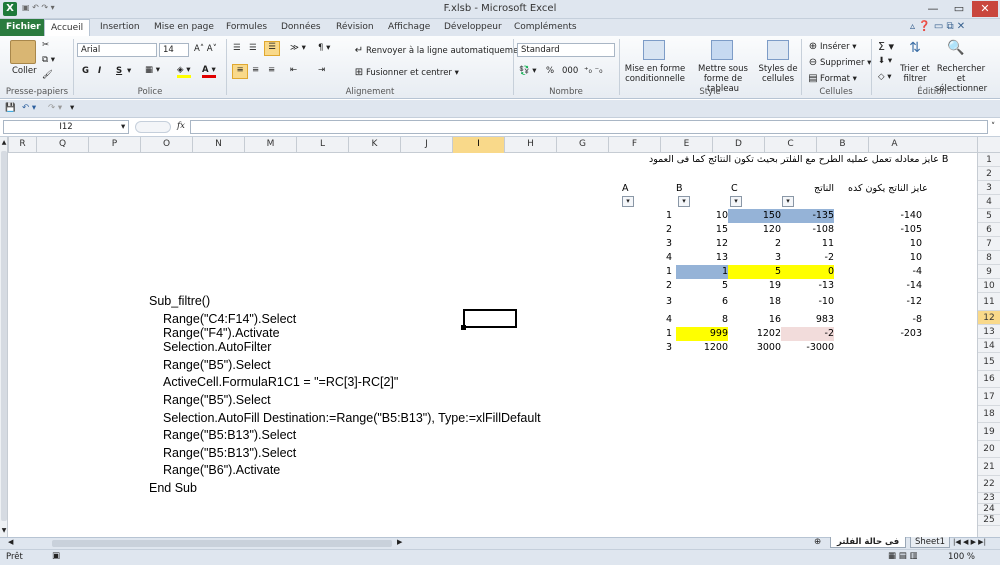  What do you see at coordinates (895, 348) in the screenshot?
I see `cell-b` at bounding box center [895, 348].